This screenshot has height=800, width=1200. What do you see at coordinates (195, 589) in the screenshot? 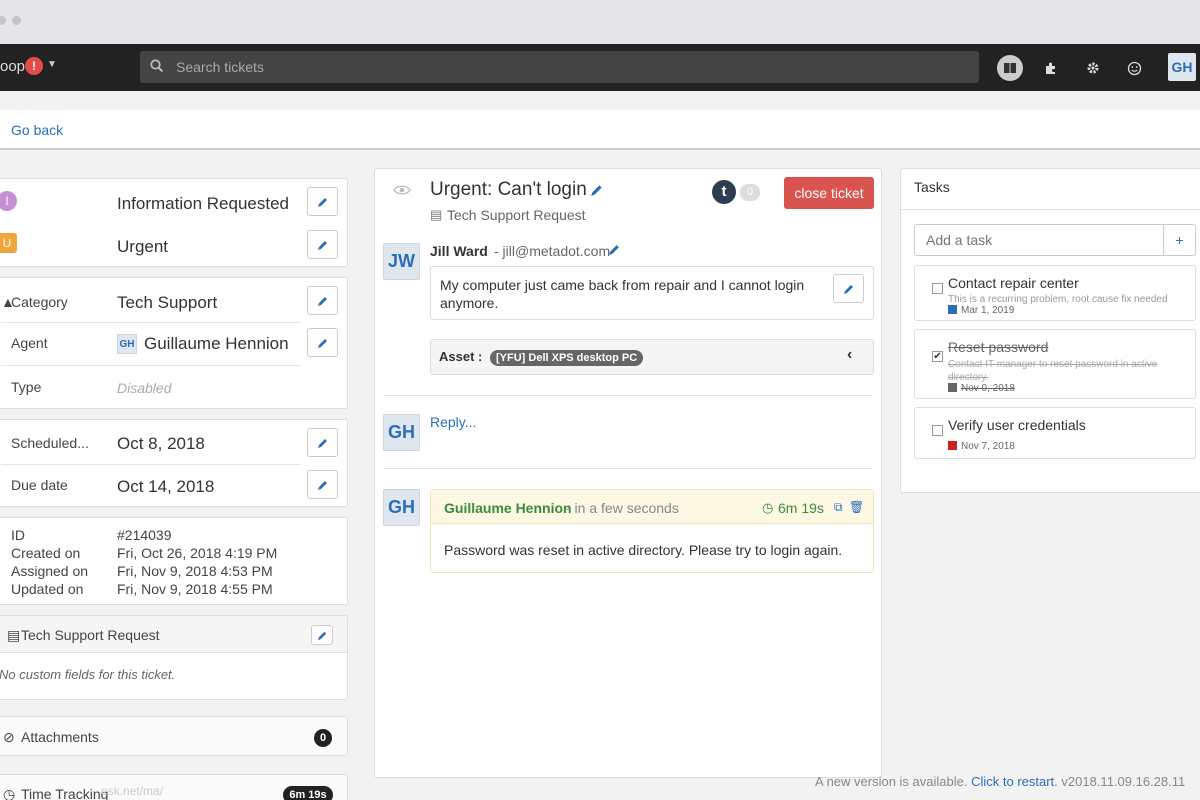
I see `updated-value: Fri, Nov 9, 2018 4:55 PM` at bounding box center [195, 589].